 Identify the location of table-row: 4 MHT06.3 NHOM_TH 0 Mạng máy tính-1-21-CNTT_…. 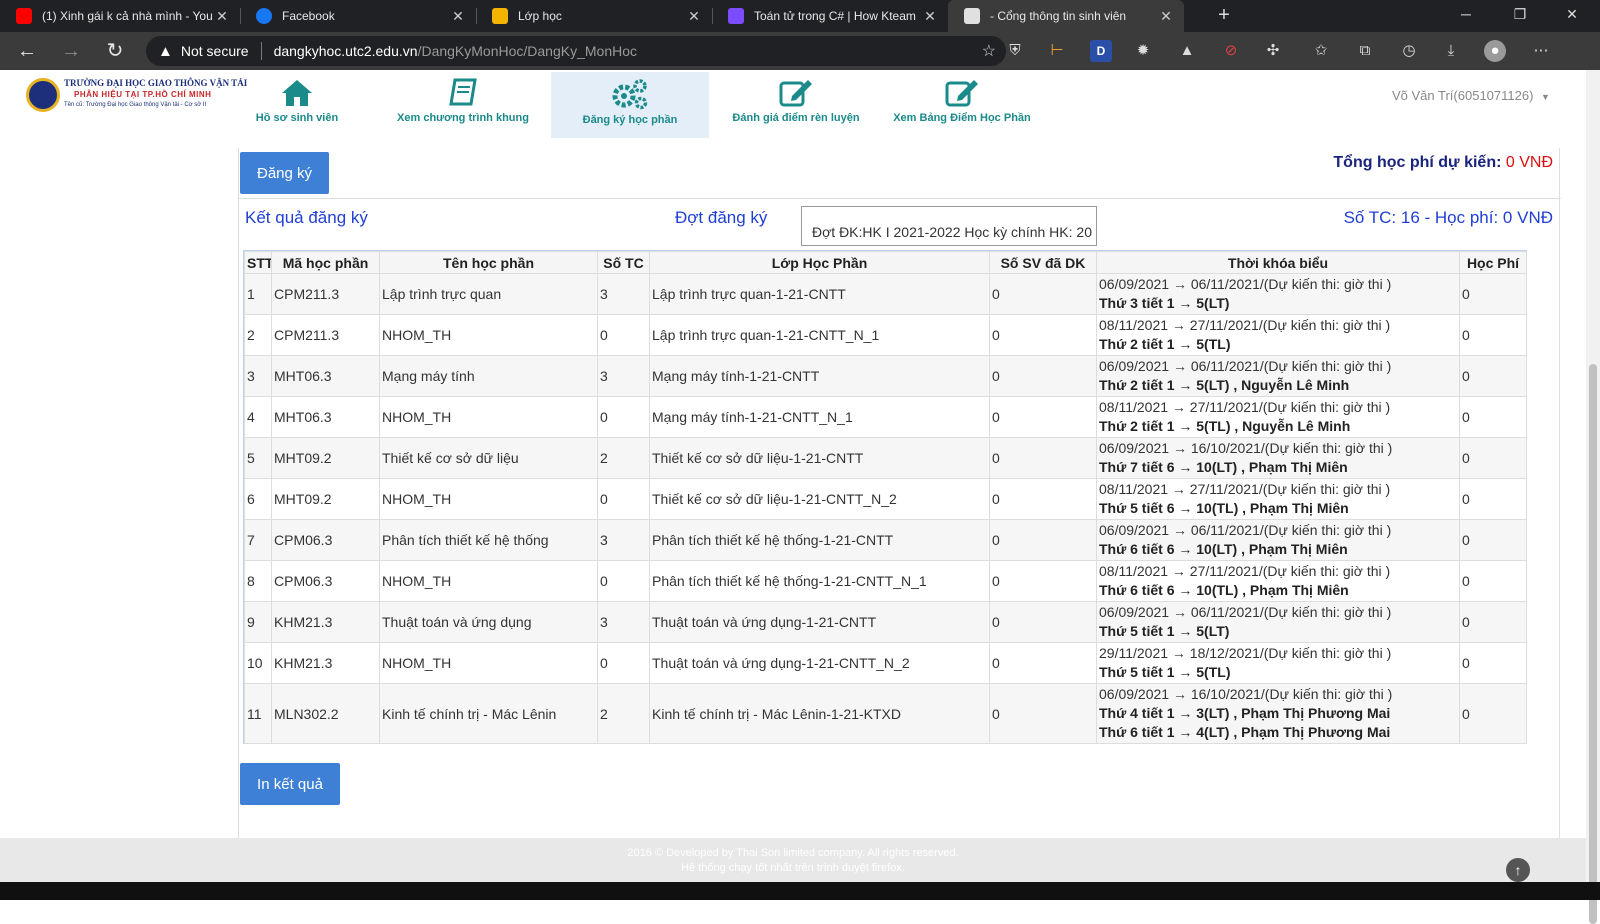
(885, 417).